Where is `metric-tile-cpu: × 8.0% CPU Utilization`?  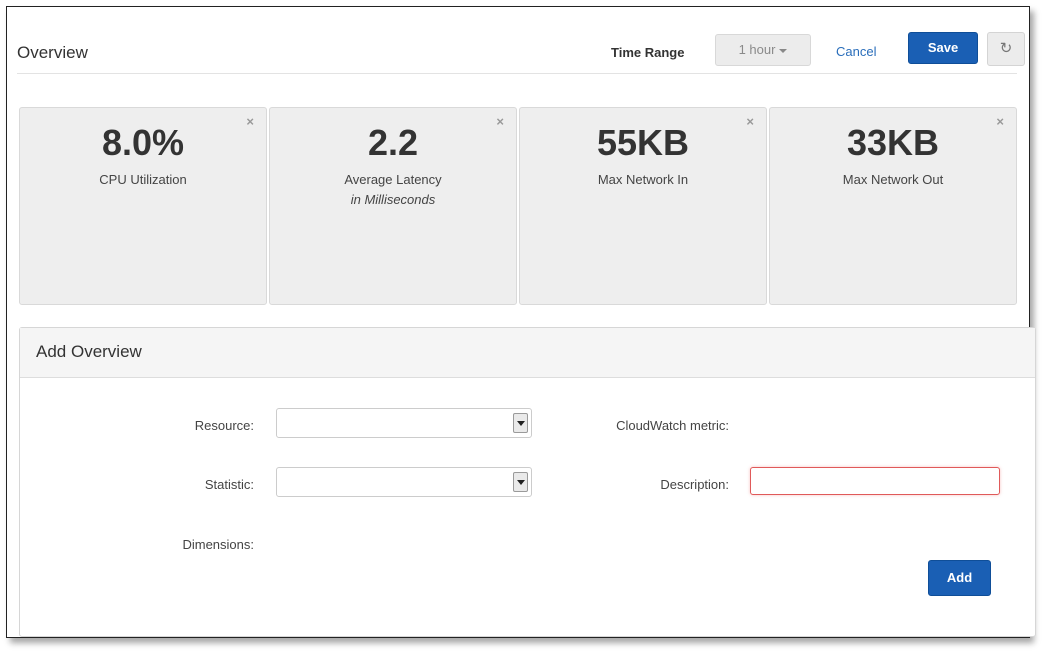
metric-tile-cpu: × 8.0% CPU Utilization is located at coordinates (143, 206).